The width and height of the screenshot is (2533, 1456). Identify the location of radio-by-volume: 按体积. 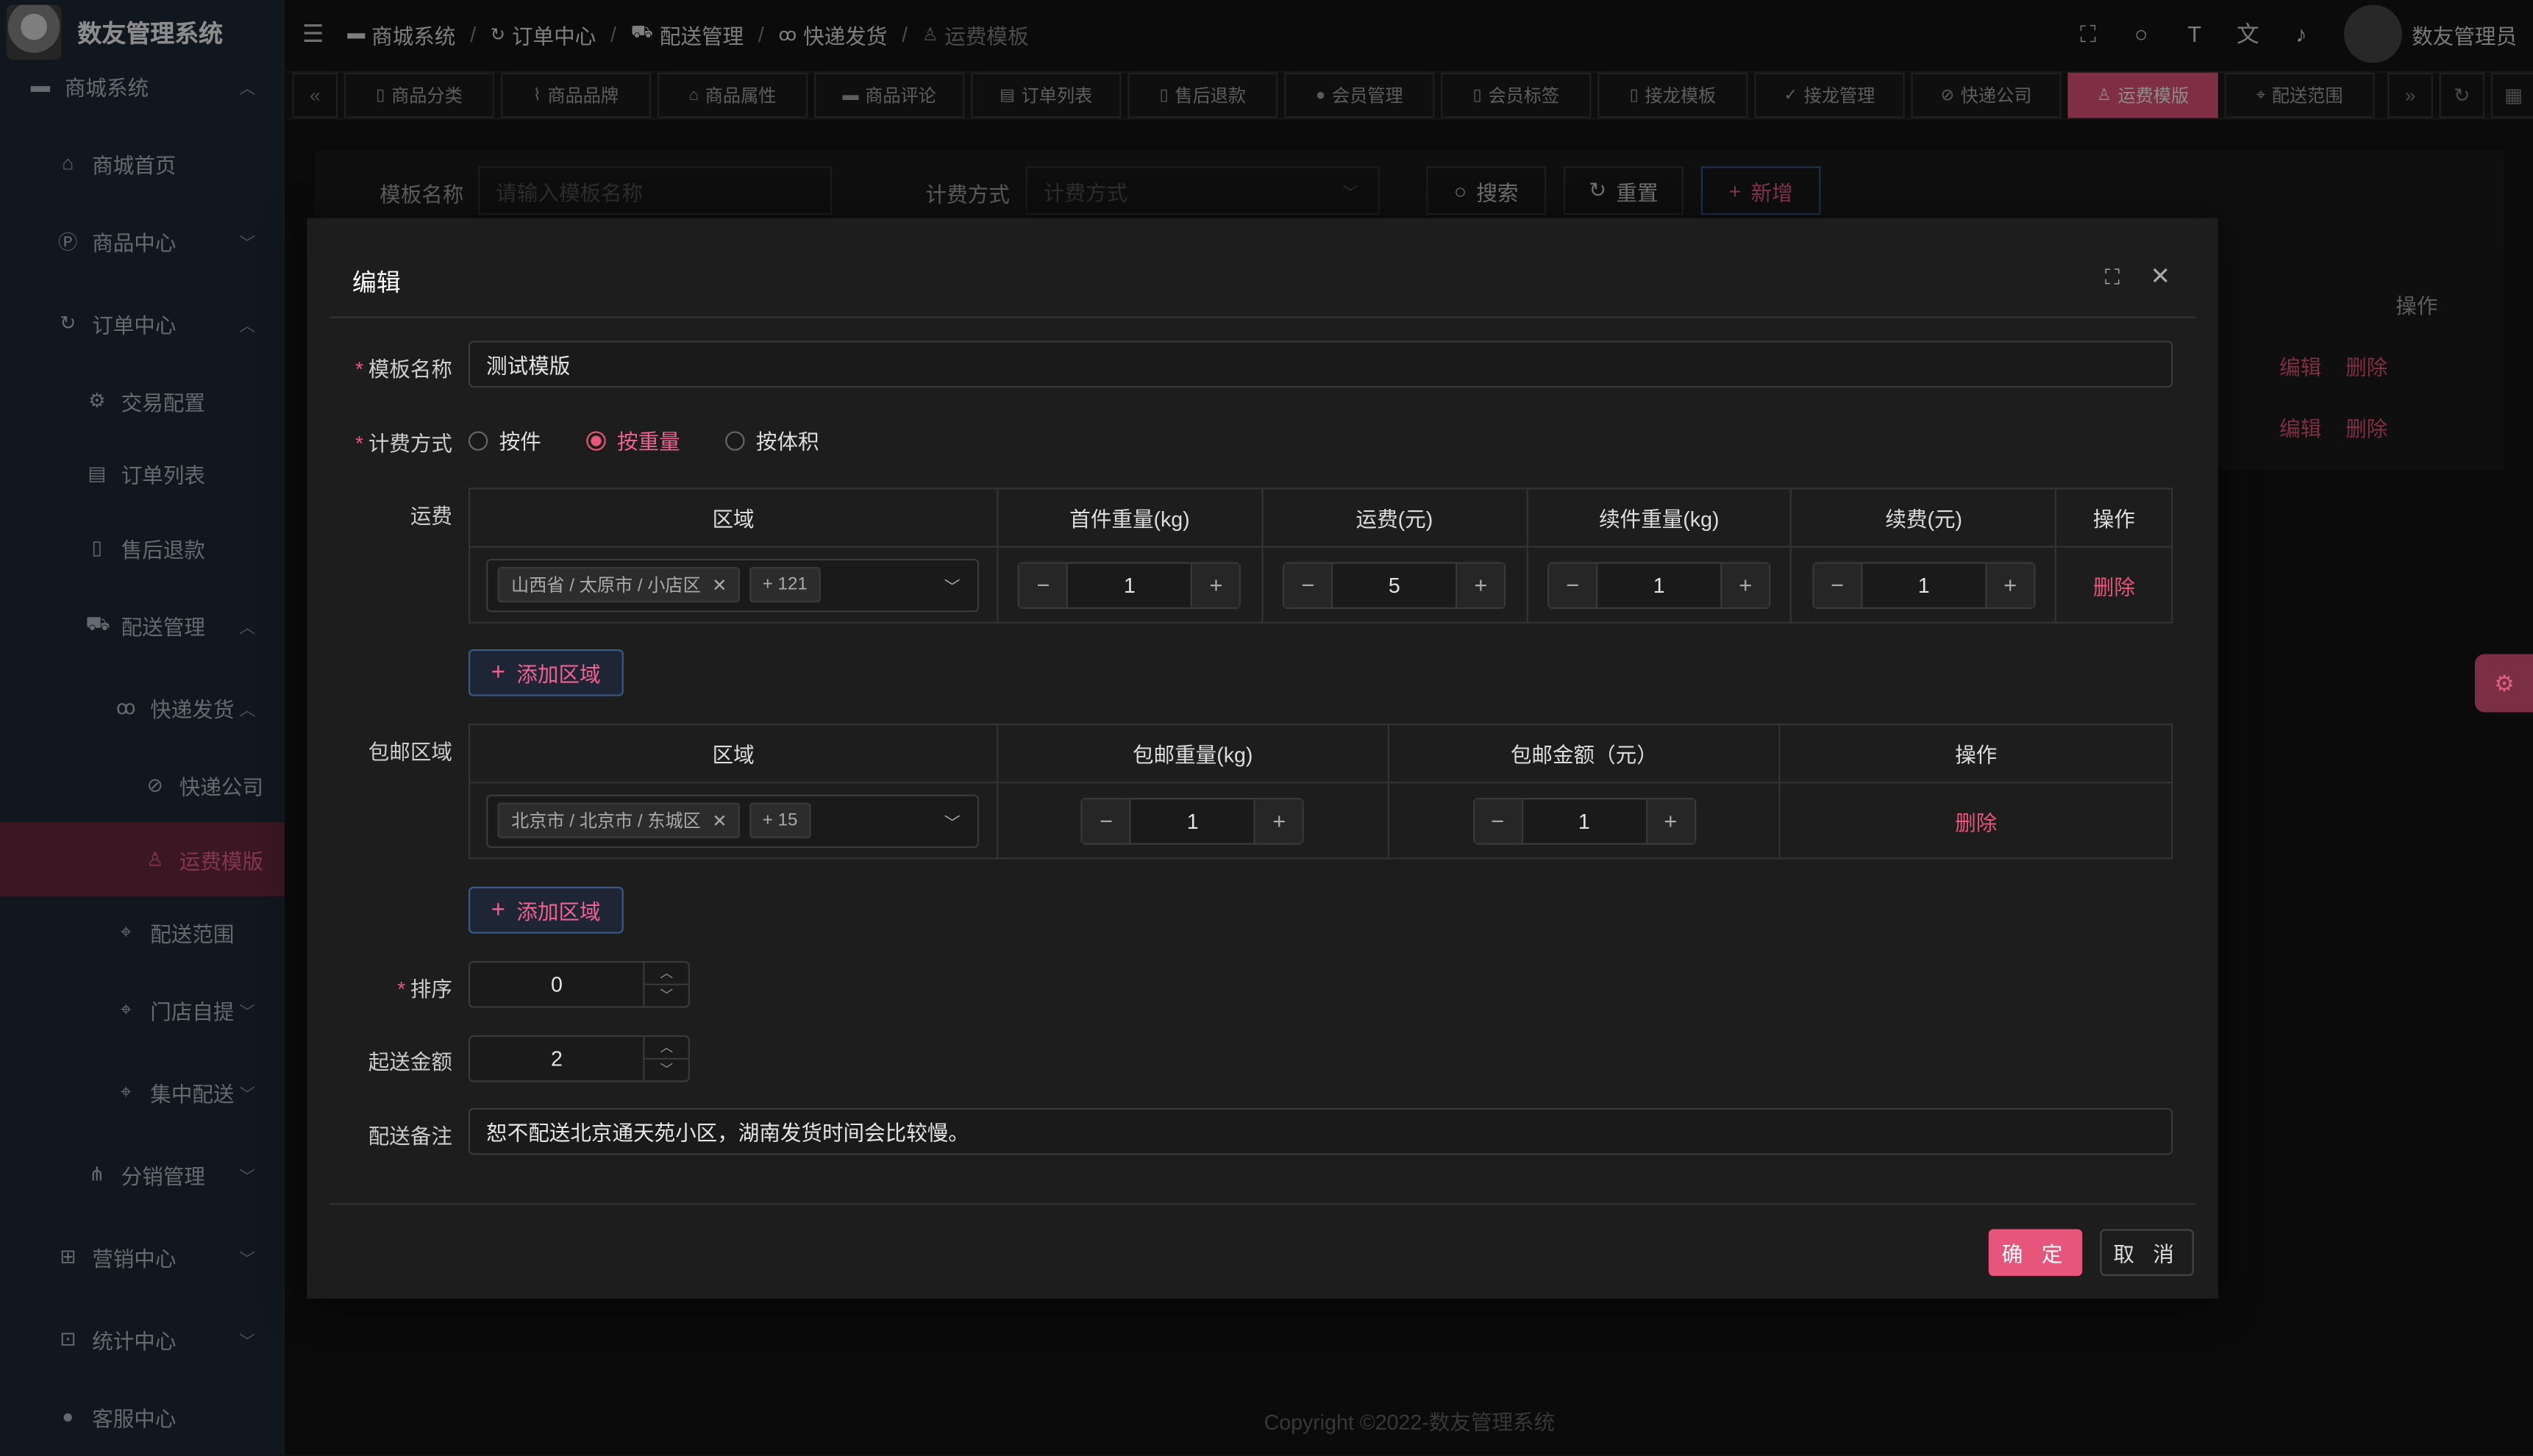
(772, 440).